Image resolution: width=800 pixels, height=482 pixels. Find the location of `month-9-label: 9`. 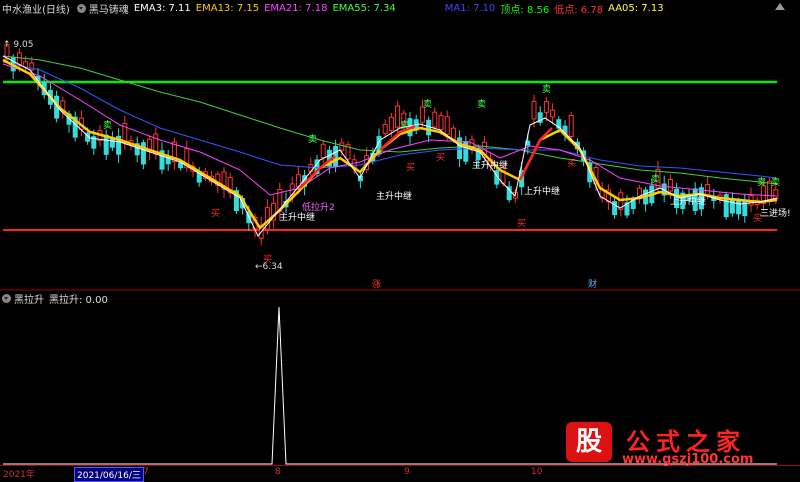

month-9-label: 9 is located at coordinates (407, 472).